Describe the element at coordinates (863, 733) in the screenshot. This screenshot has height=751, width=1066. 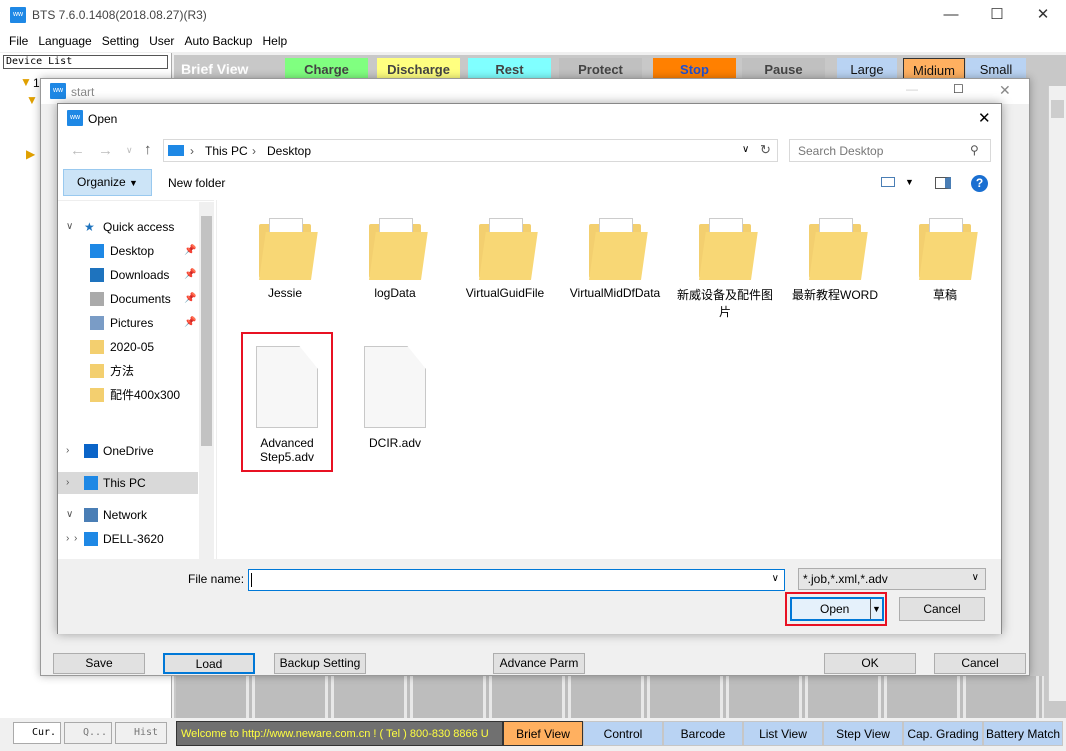
I see `bottom-tab: Step View` at that location.